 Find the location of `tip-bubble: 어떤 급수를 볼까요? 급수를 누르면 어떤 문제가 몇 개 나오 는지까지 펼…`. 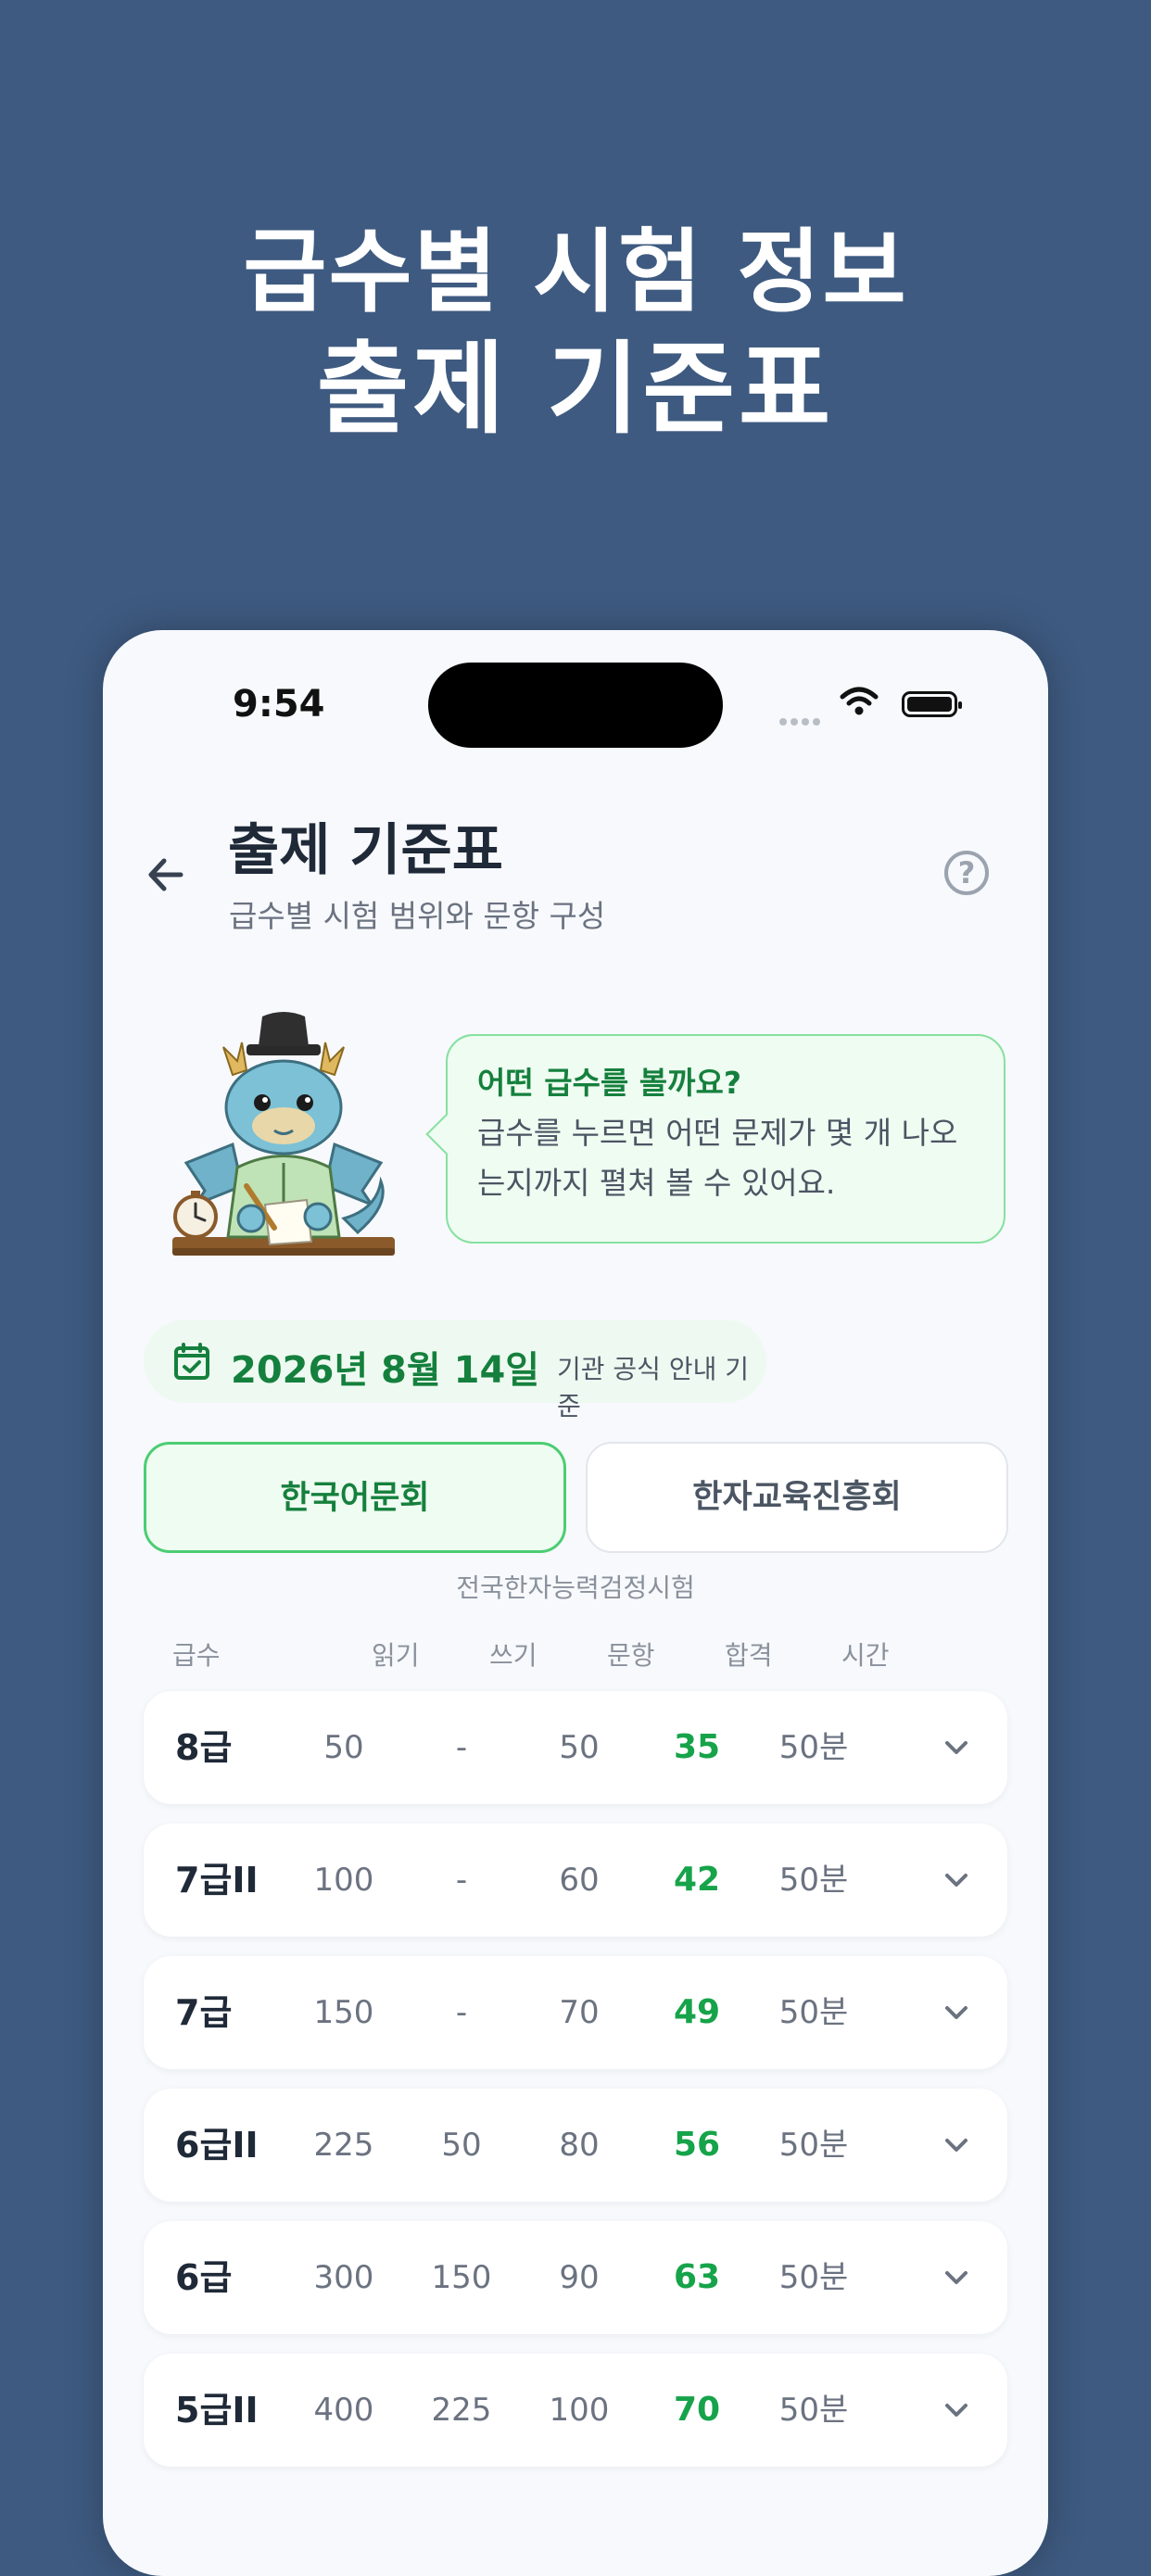

tip-bubble: 어떤 급수를 볼까요? 급수를 누르면 어떤 문제가 몇 개 나오 는지까지 펼… is located at coordinates (726, 1139).